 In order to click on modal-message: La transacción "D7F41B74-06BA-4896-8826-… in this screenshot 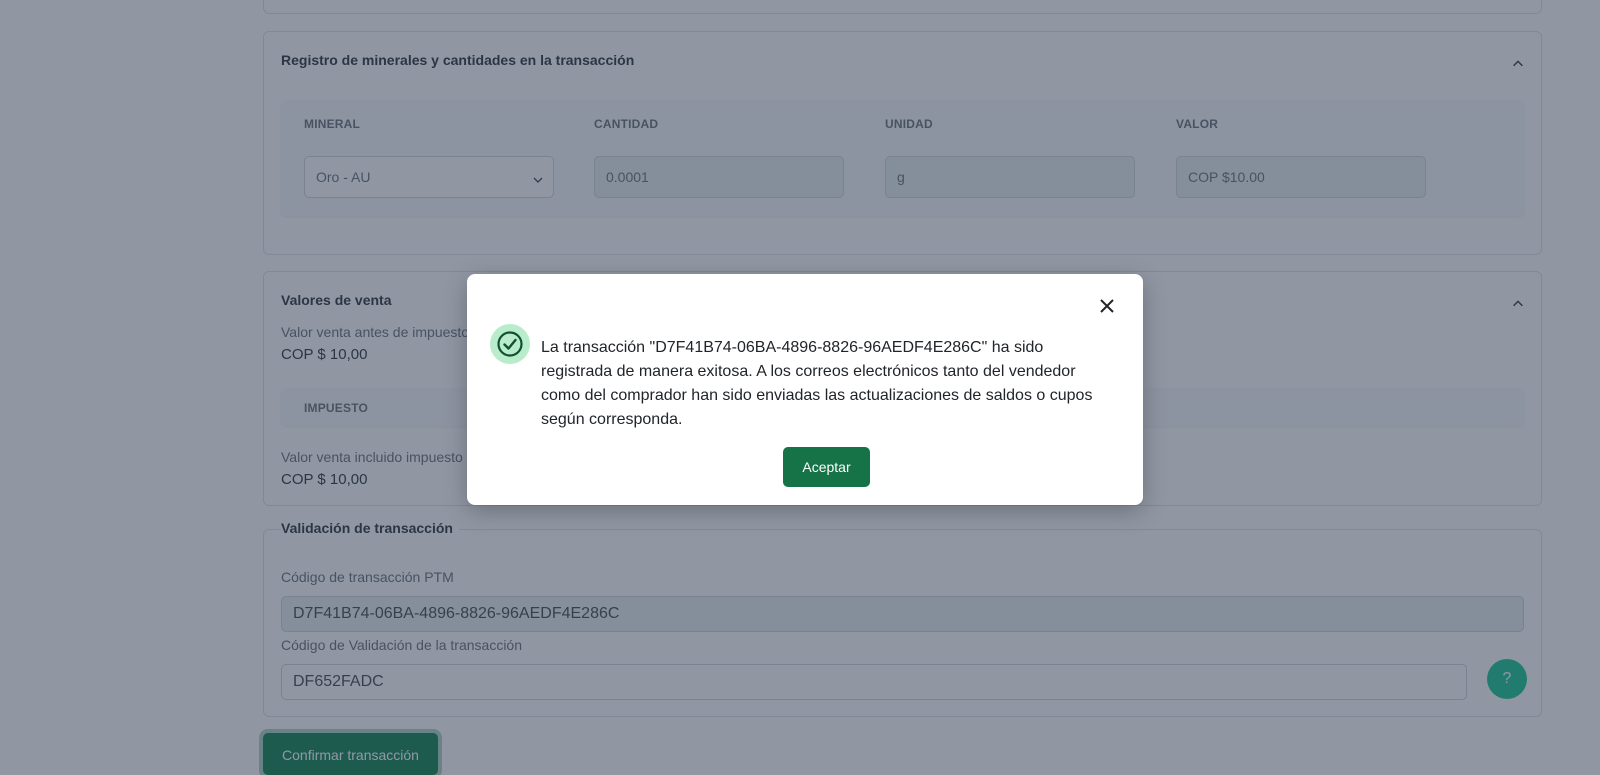, I will do `click(817, 383)`.